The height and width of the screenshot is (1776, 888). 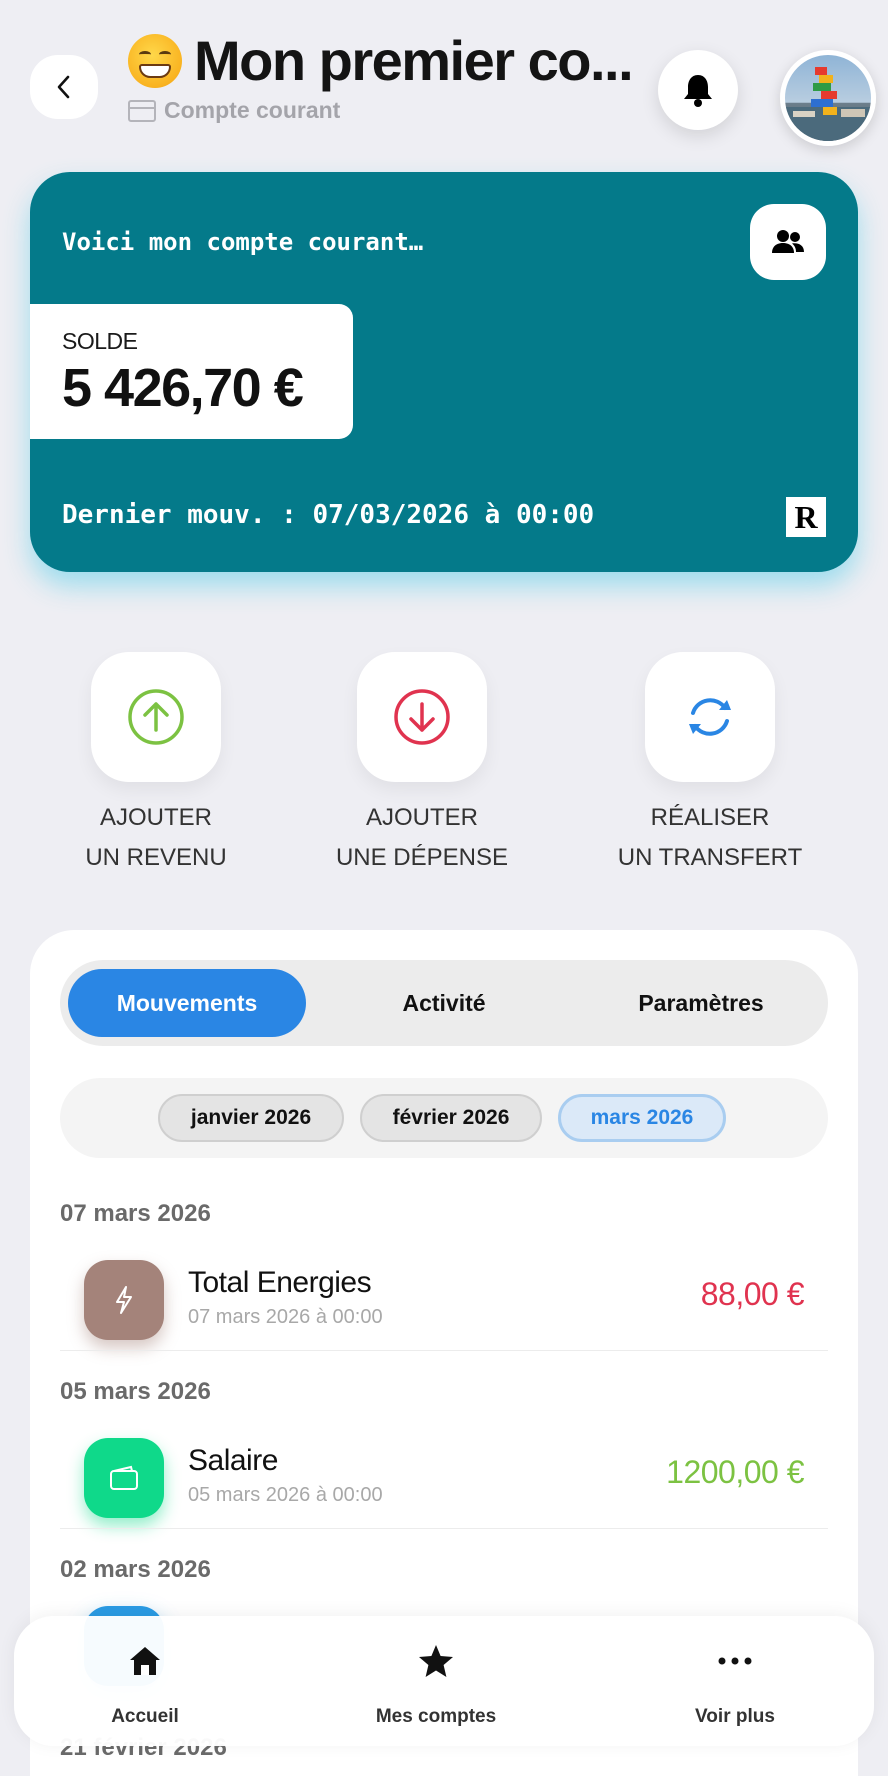 What do you see at coordinates (752, 1294) in the screenshot?
I see `transaction-amount: 88,00 €` at bounding box center [752, 1294].